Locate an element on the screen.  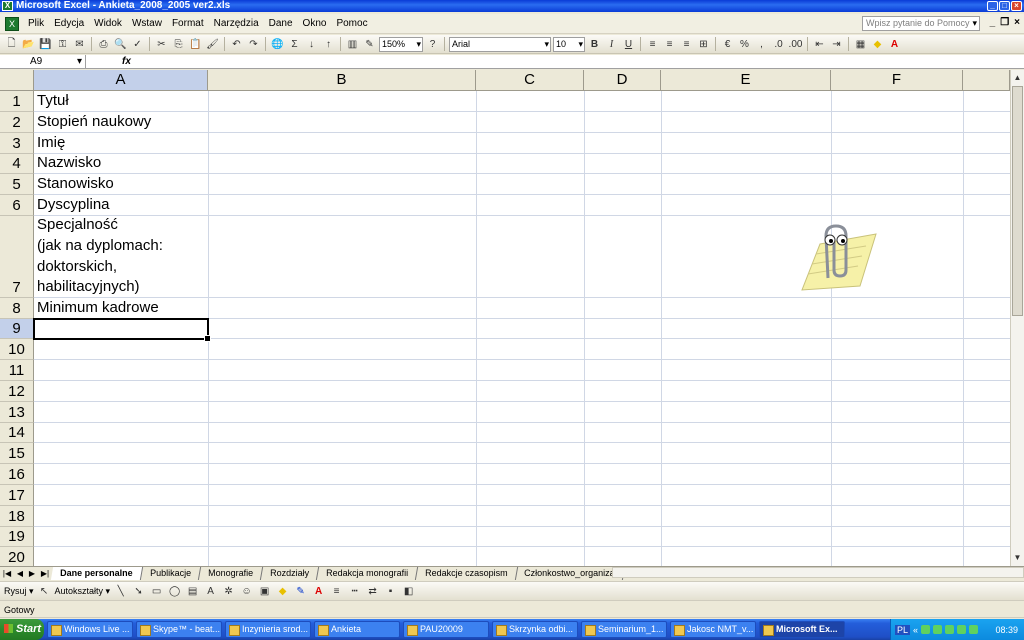
font-size-select: 10 is located at coordinates (569, 44).